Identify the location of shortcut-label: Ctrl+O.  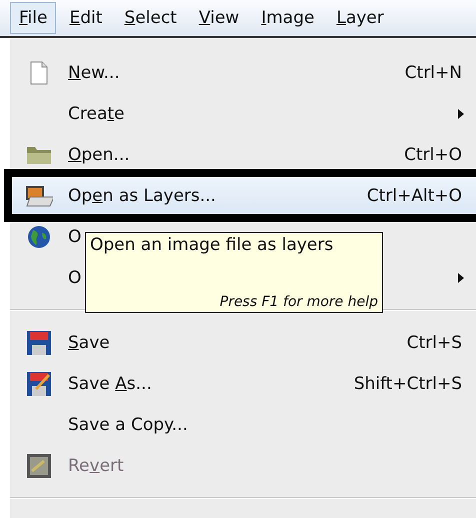
(433, 154).